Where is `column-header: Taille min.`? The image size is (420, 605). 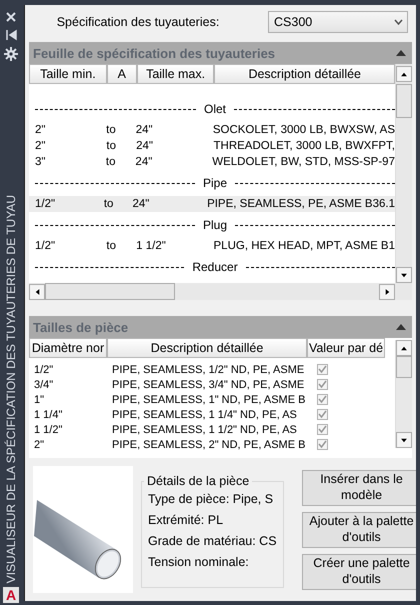 column-header: Taille min. is located at coordinates (68, 74).